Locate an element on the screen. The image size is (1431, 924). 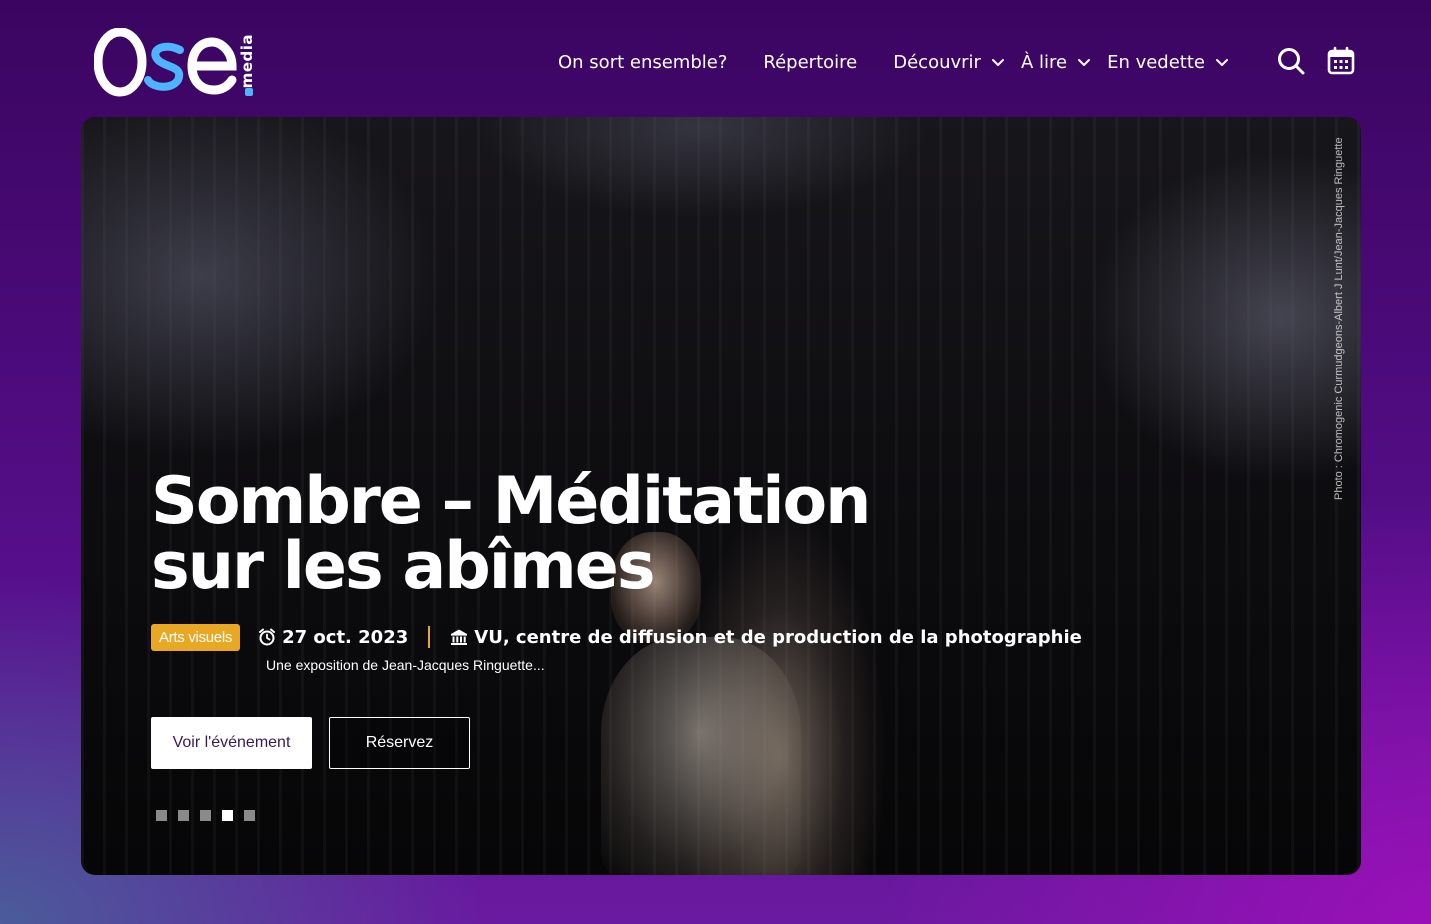
nav-label: Répertoire is located at coordinates (810, 62).